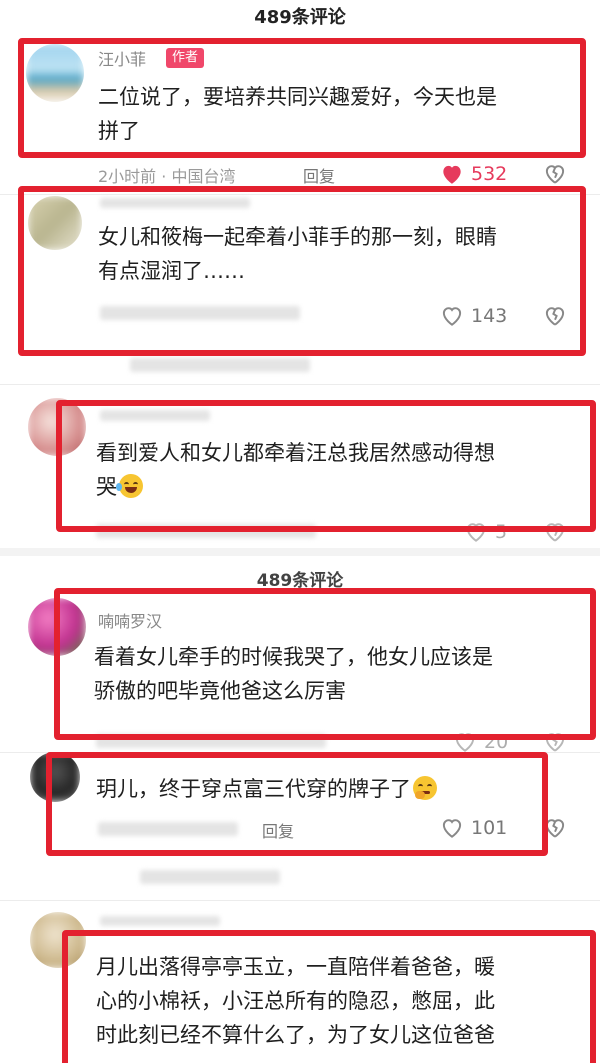 This screenshot has width=600, height=1063. I want to click on like-button: 101, so click(473, 828).